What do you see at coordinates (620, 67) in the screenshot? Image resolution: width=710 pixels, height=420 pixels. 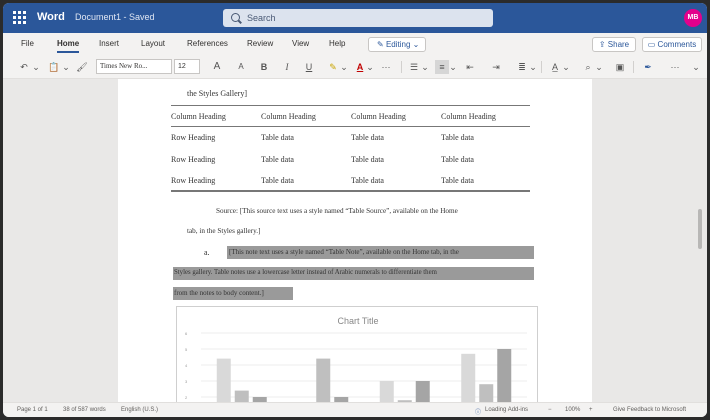 I see `dictate-icon: ▣` at bounding box center [620, 67].